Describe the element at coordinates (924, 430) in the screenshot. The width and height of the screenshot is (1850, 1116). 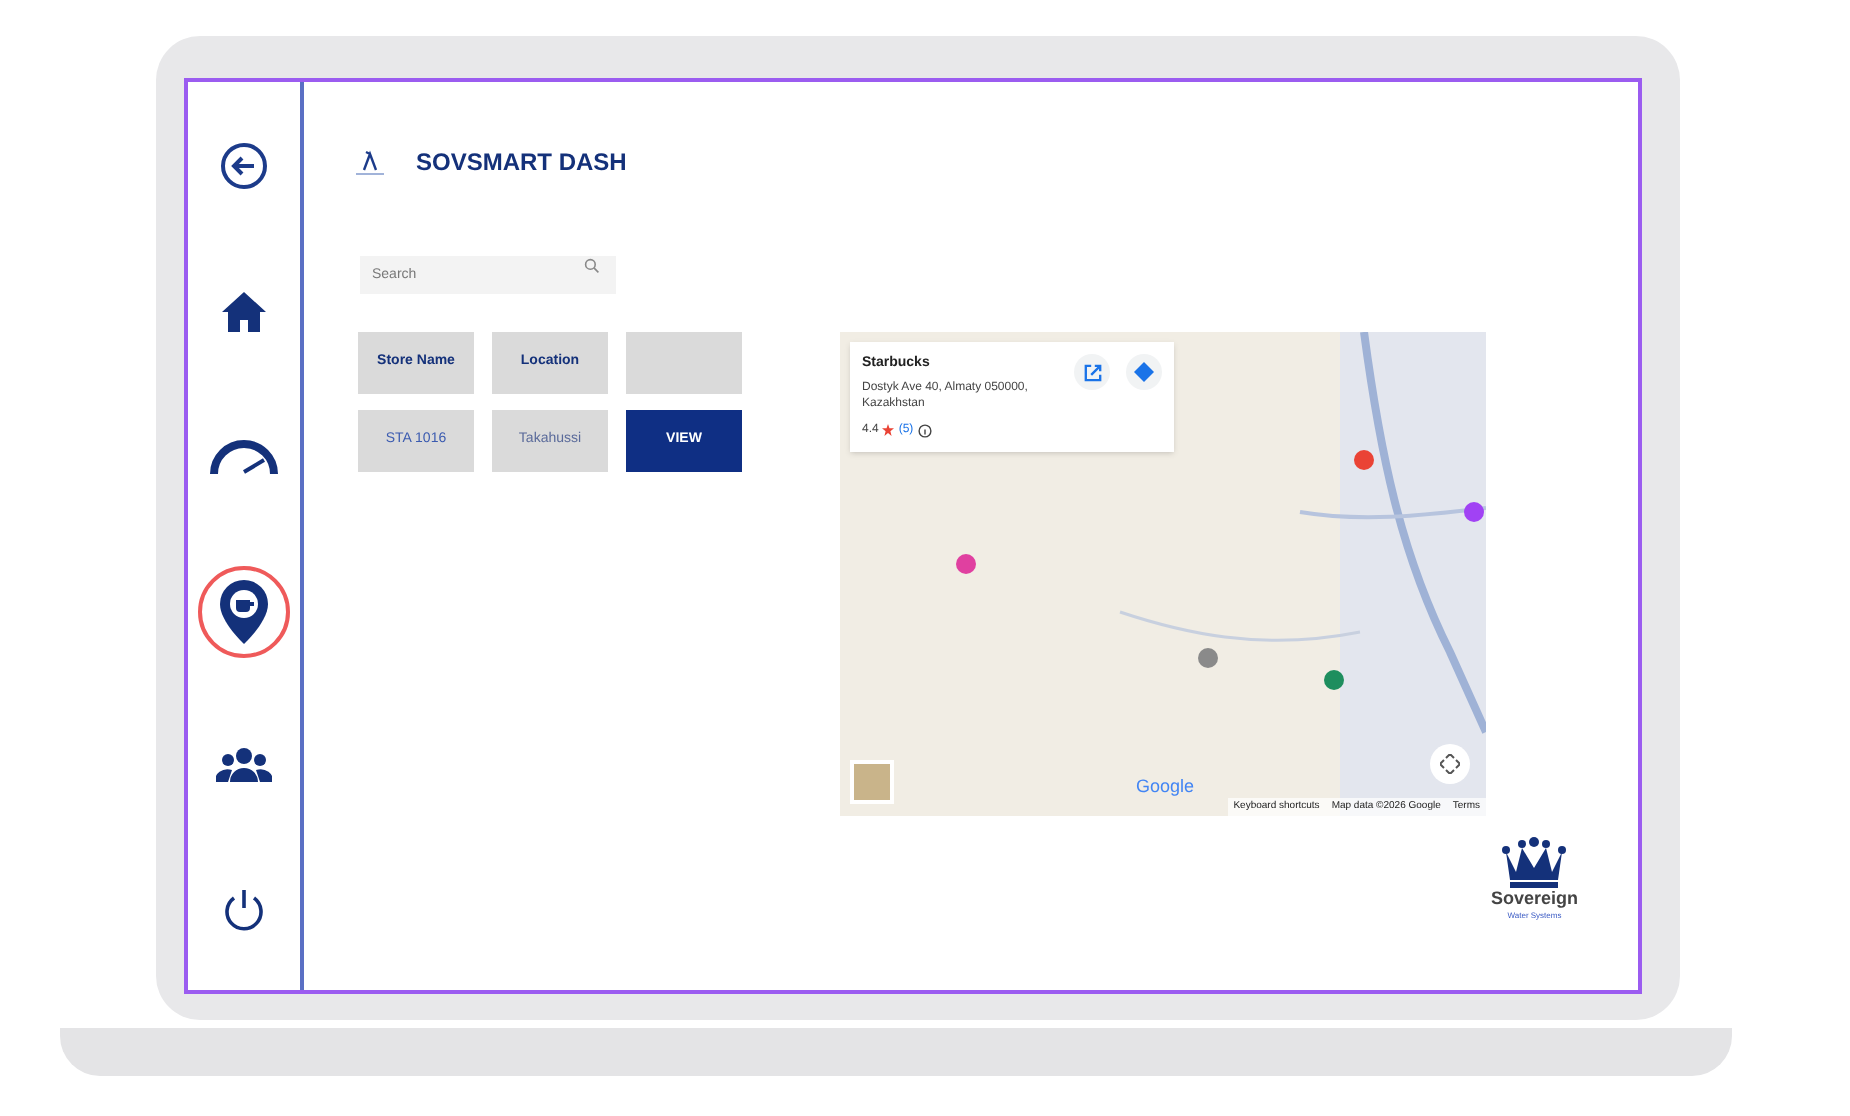
I see `info-icon` at that location.